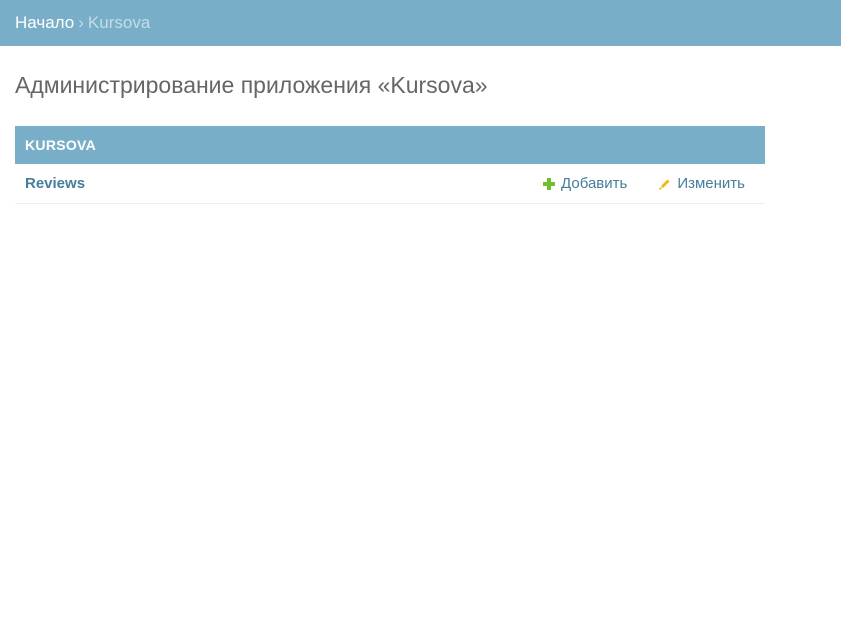  Describe the element at coordinates (390, 145) in the screenshot. I see `module-caption: Kursova` at that location.